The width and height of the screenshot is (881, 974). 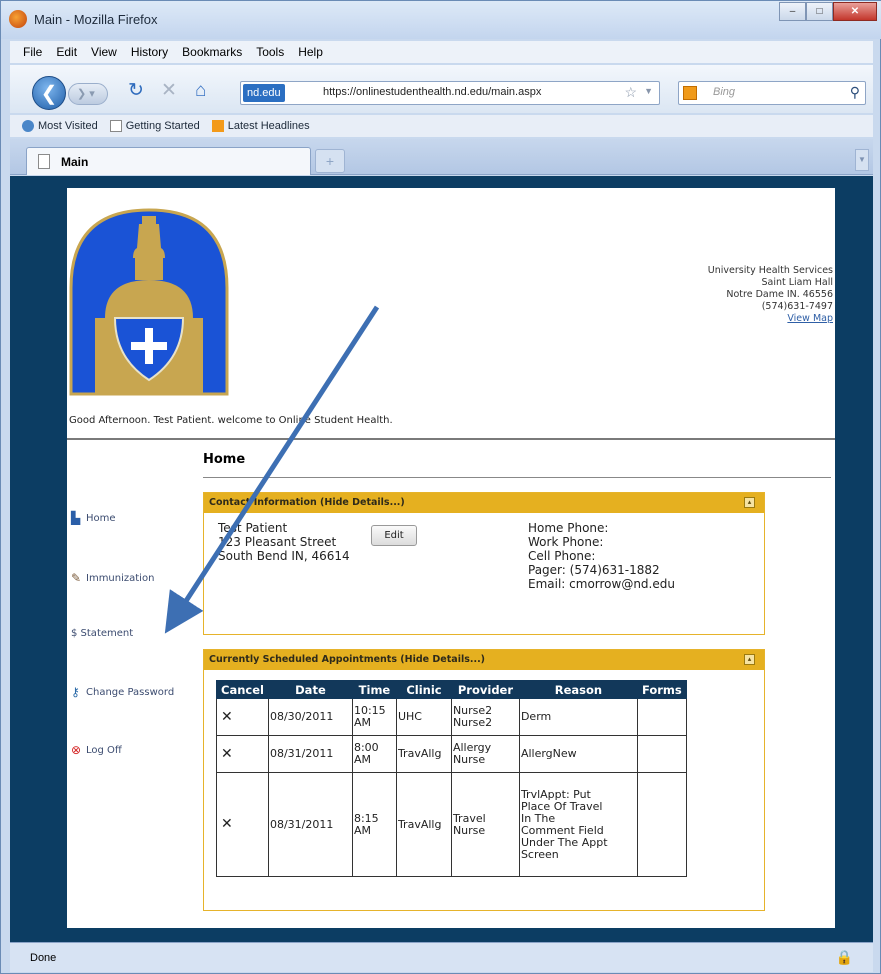 What do you see at coordinates (18, 19) in the screenshot?
I see `firefox-icon` at bounding box center [18, 19].